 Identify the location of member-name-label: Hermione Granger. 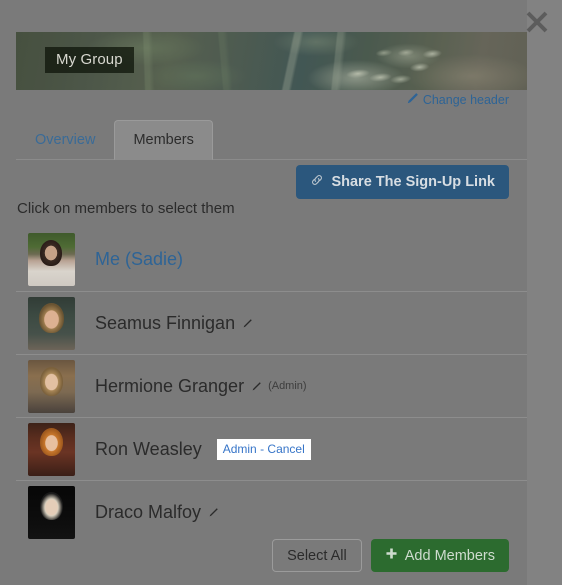
(170, 385).